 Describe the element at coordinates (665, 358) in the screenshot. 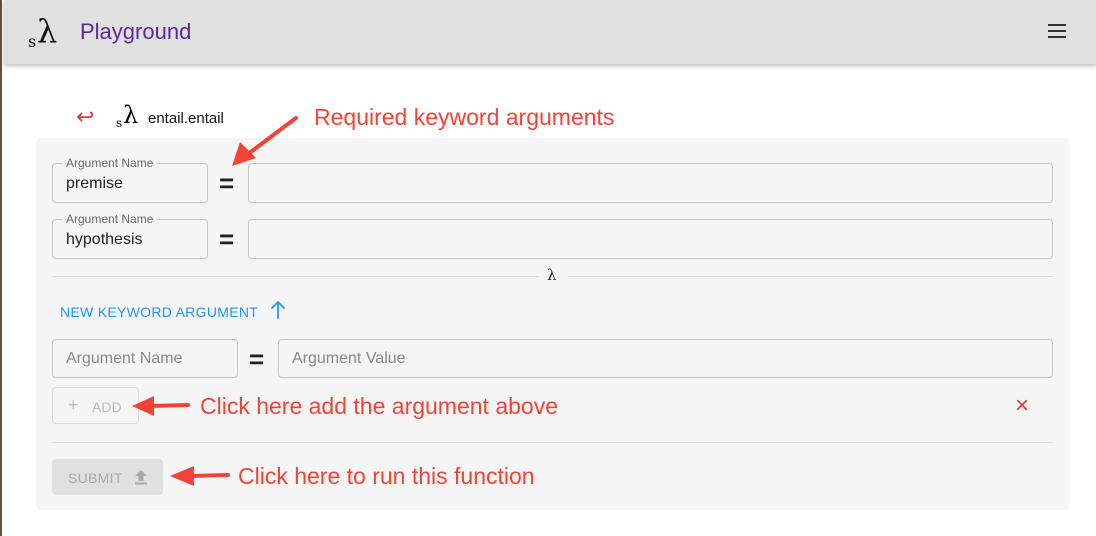

I see `new-argument-value-input: Argument Value` at that location.